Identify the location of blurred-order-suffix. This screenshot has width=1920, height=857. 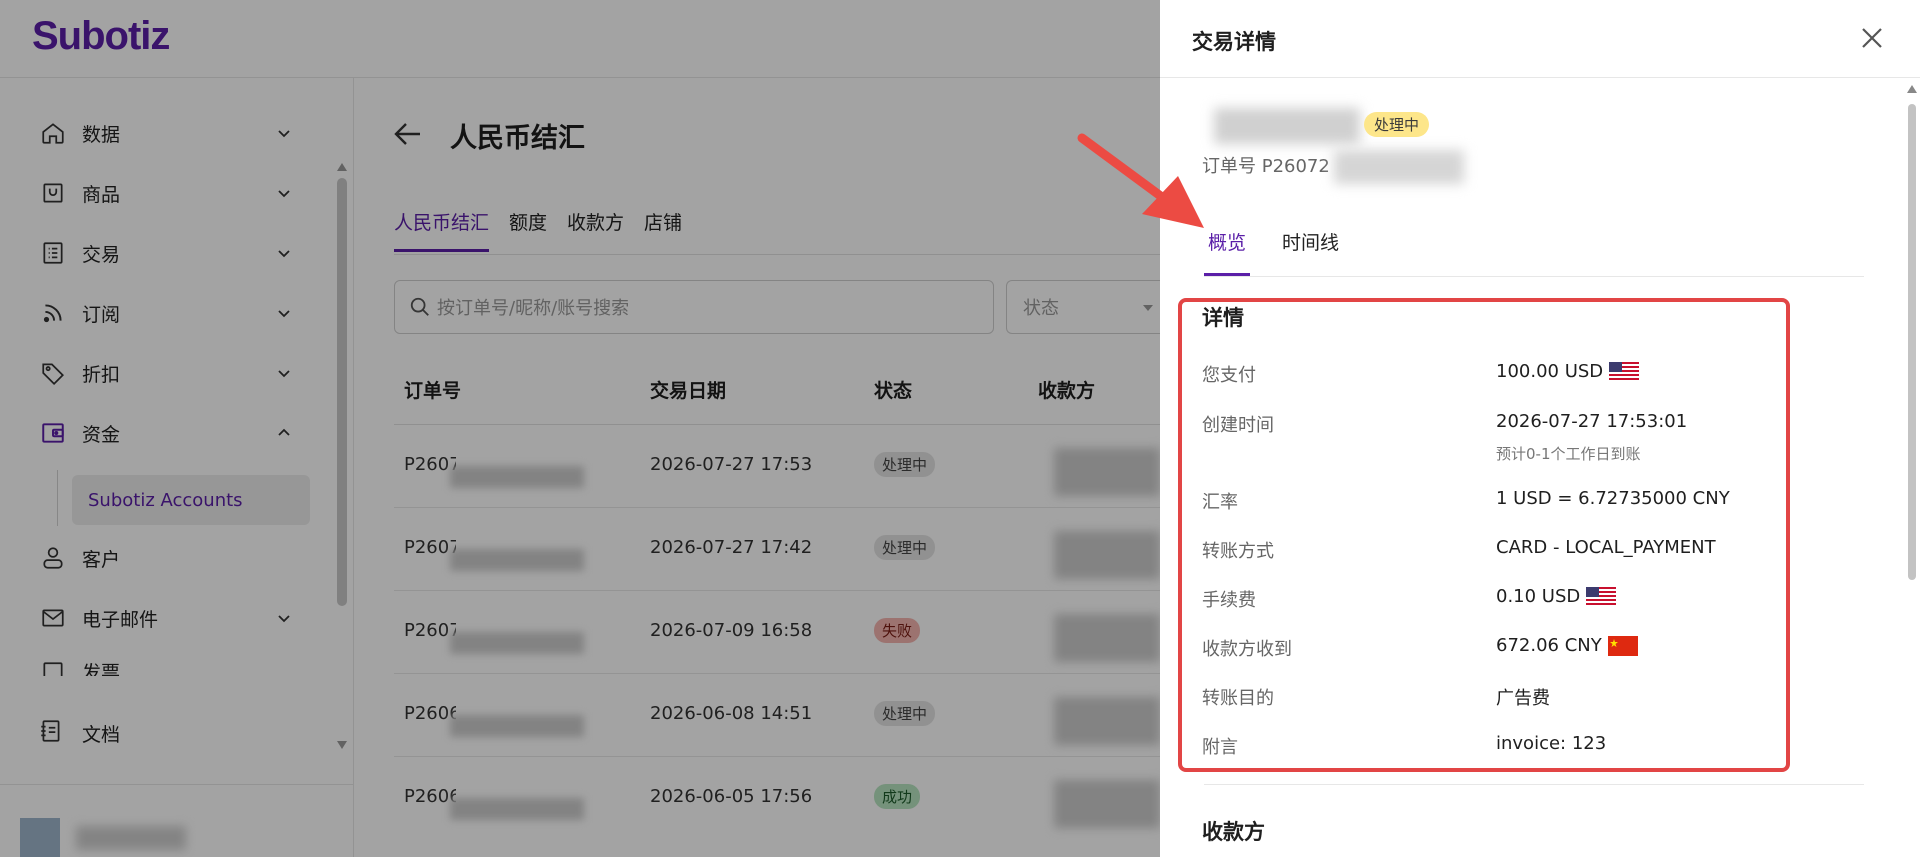
(1399, 167).